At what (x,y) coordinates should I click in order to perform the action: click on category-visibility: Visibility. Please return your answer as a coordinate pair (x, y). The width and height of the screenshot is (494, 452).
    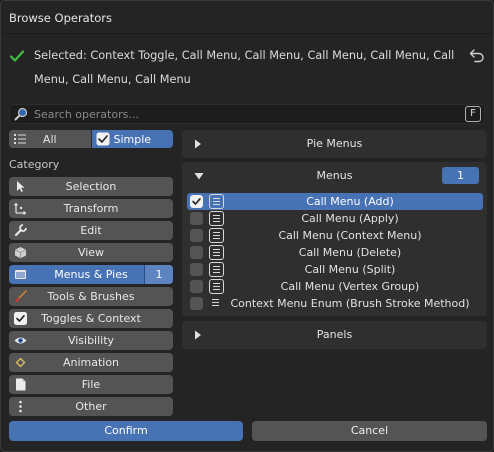
    Looking at the image, I should click on (91, 340).